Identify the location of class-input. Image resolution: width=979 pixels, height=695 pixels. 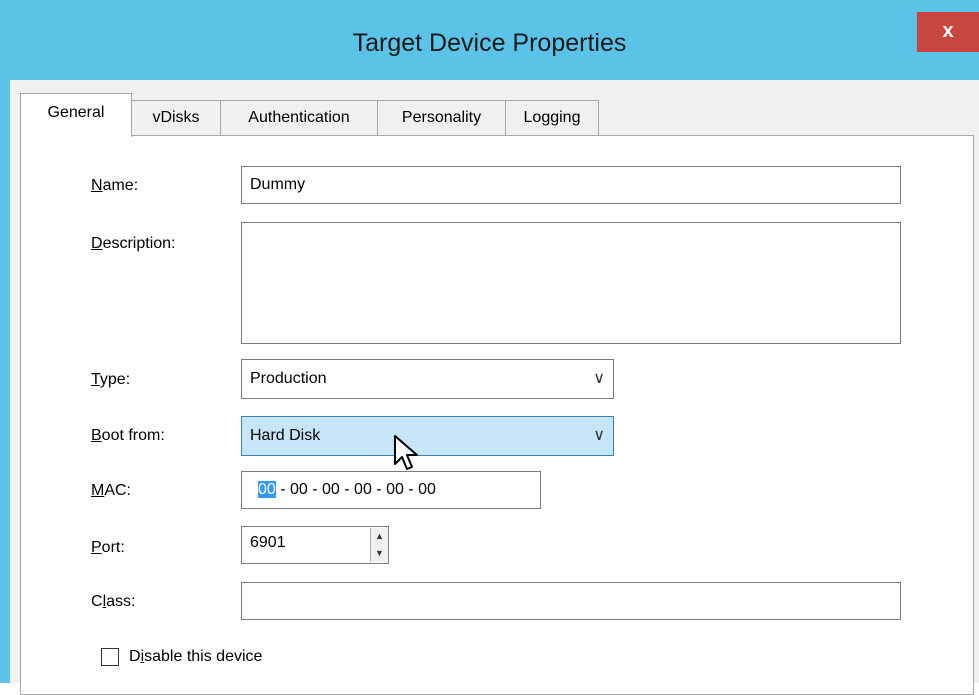
(571, 601).